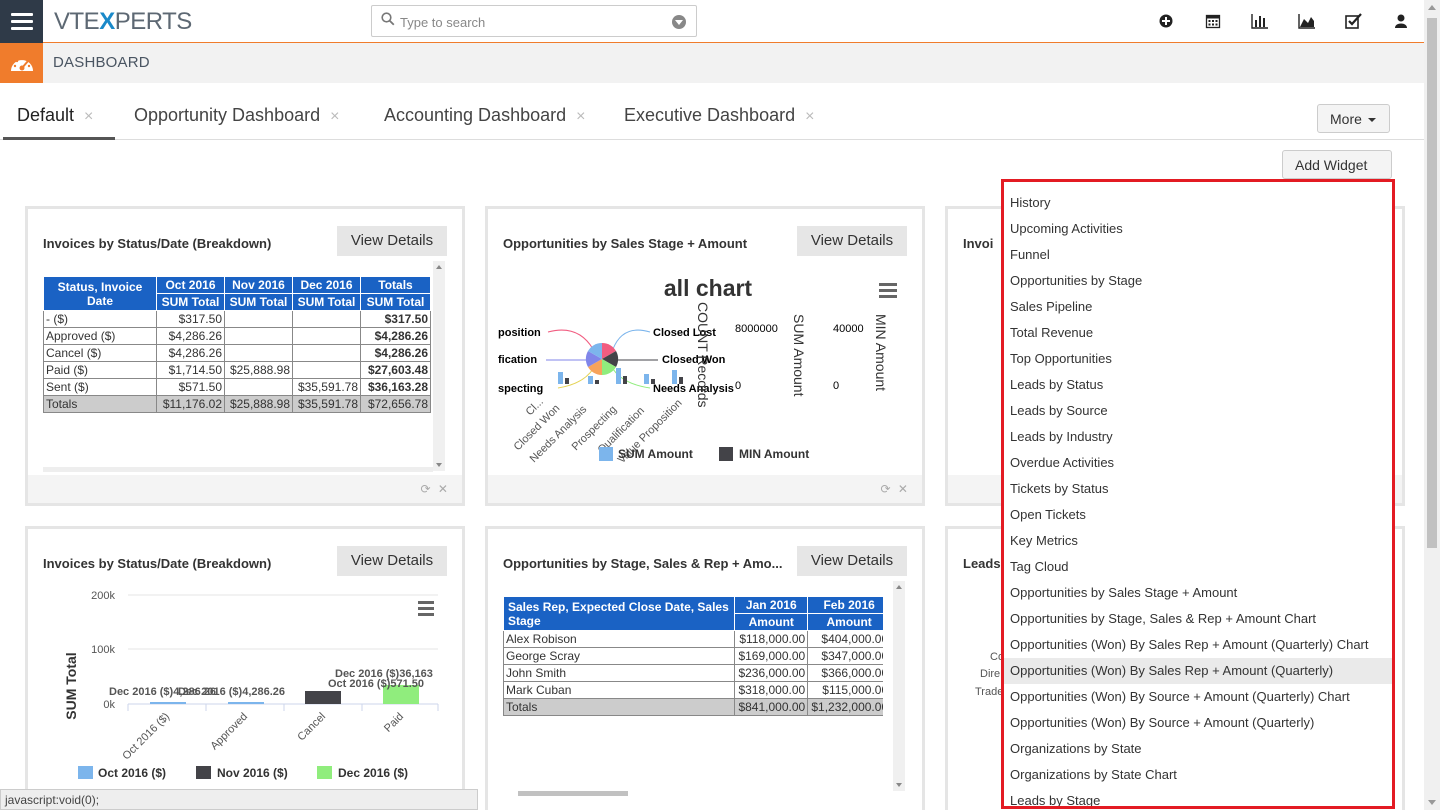 The image size is (1440, 810). Describe the element at coordinates (1212, 21) in the screenshot. I see `calendar-icon` at that location.